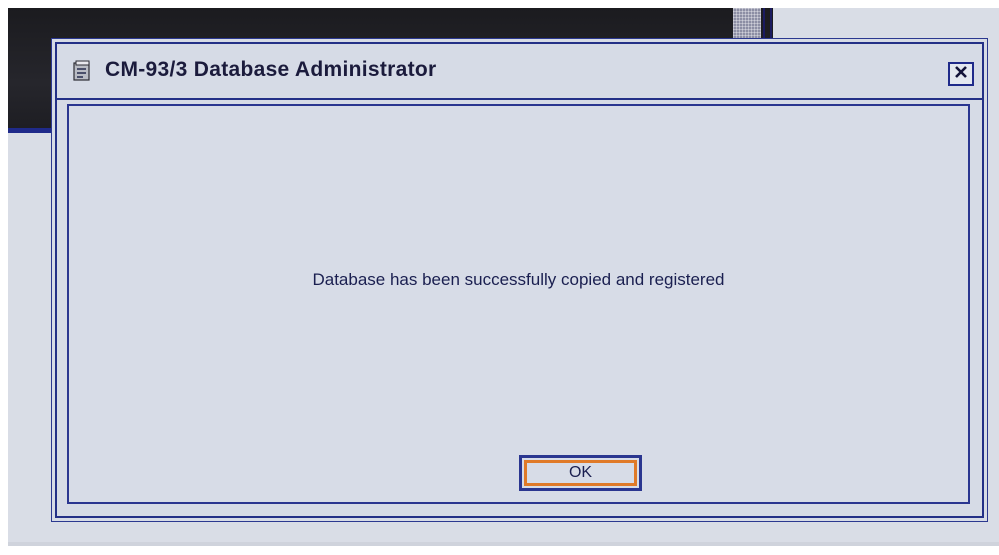  I want to click on background-pattern, so click(747, 25).